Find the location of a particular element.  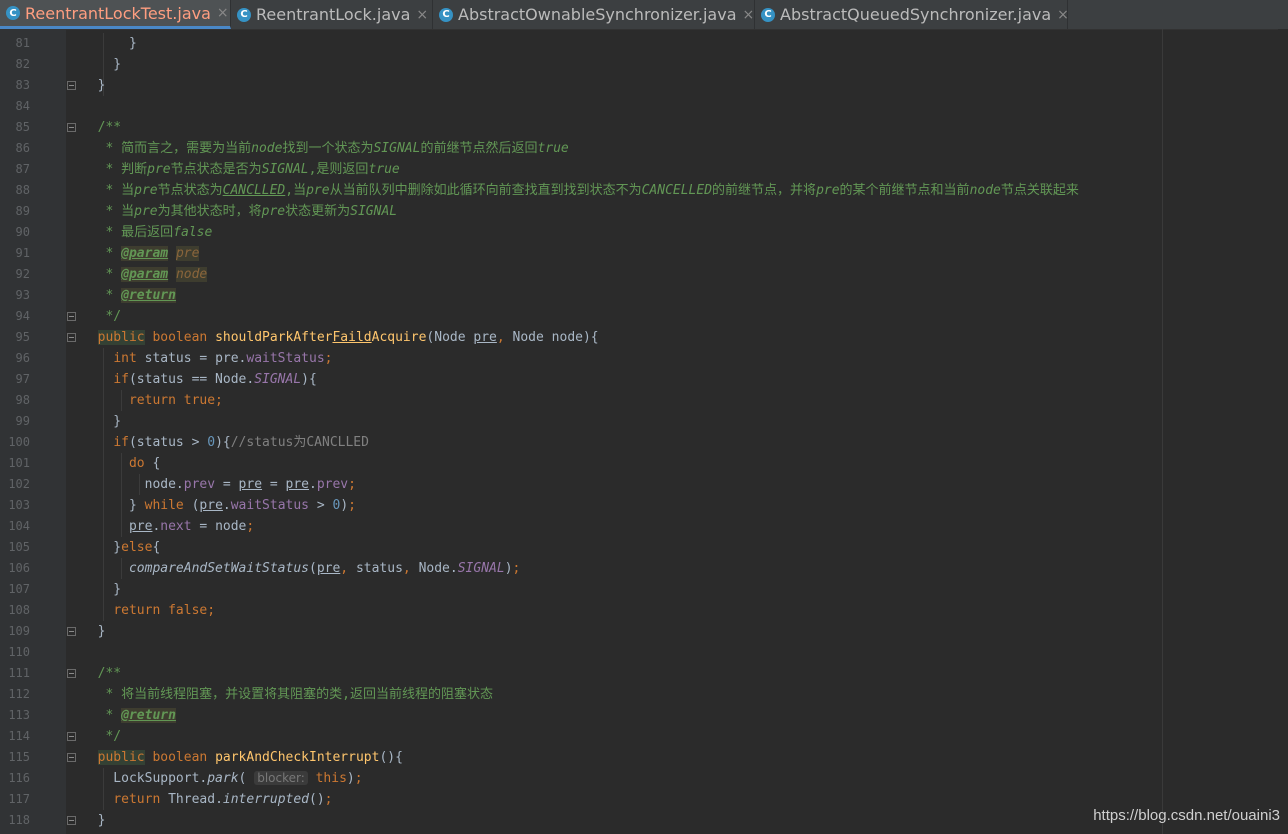

code-line: } while (pre.waitStatus > 0); is located at coordinates (219, 505).